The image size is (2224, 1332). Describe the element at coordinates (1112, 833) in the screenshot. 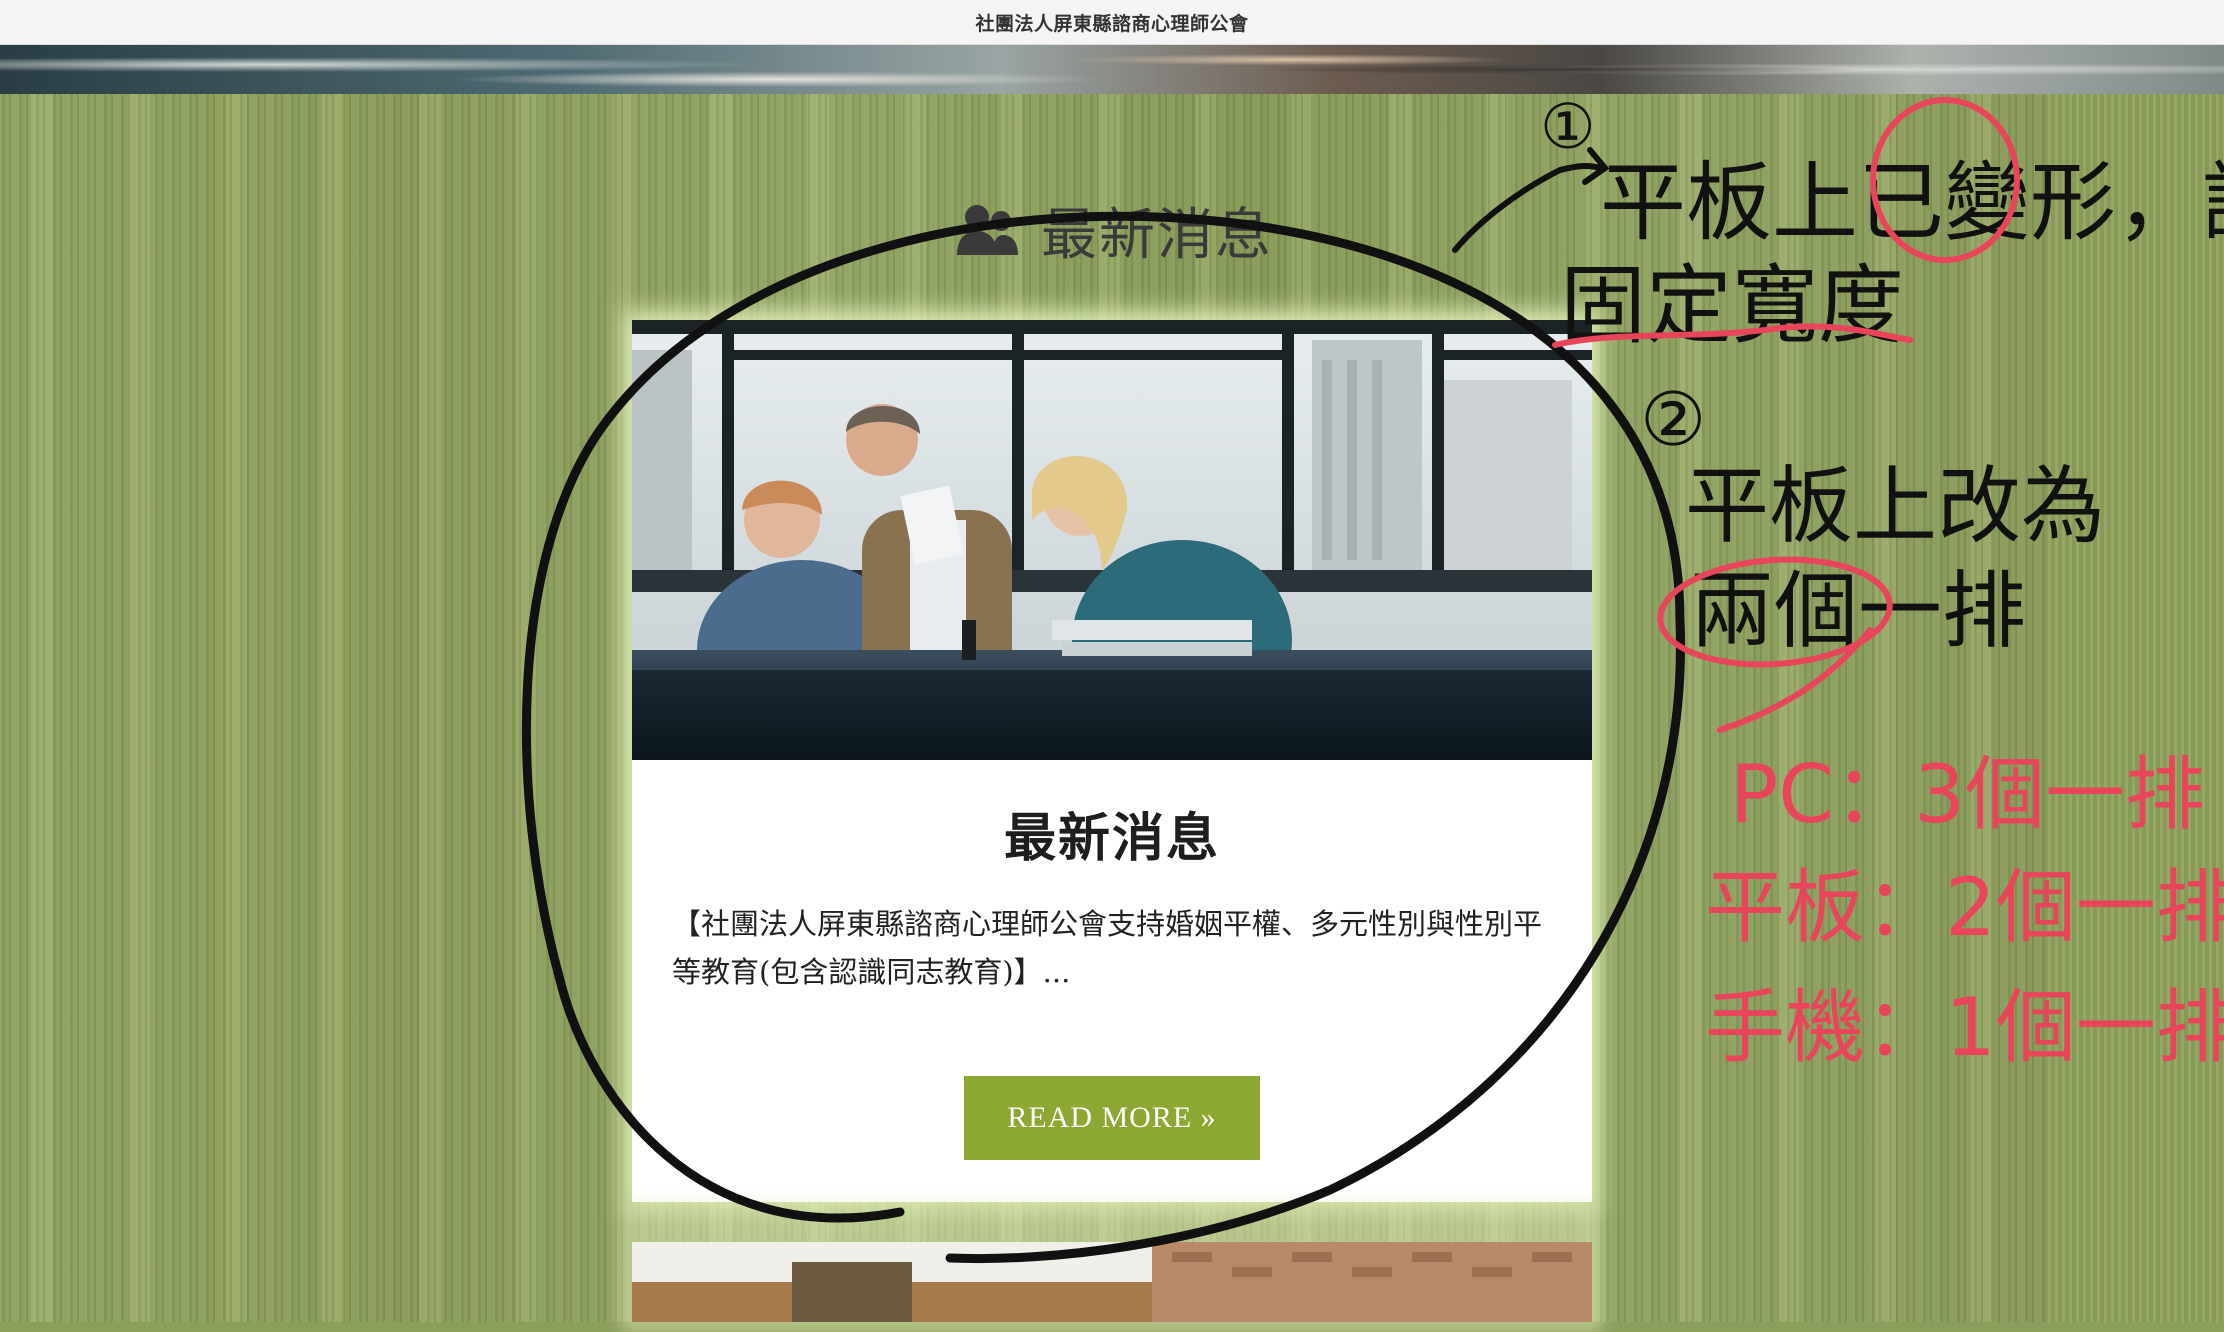

I see `news-card-title: 最新消息` at that location.